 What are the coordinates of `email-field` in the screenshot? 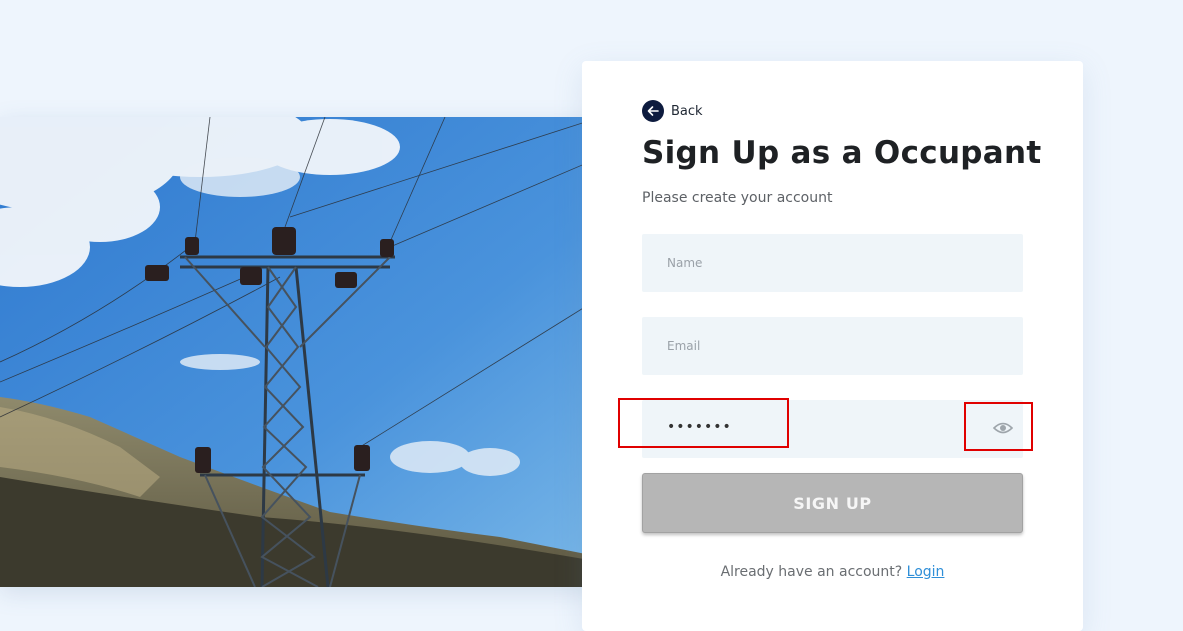 It's located at (832, 346).